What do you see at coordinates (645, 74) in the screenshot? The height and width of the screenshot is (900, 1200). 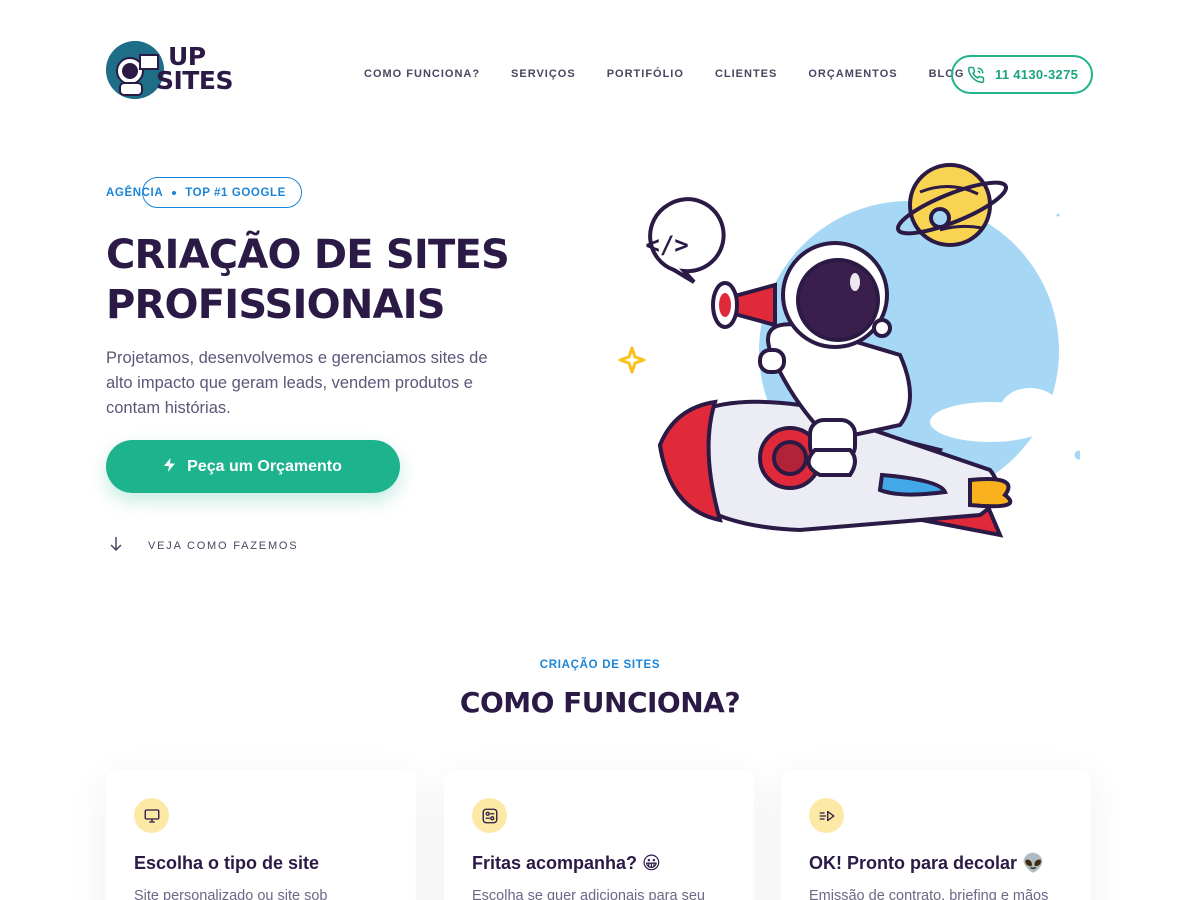 I see `nav-portifolio: PORTIFÓLIO` at bounding box center [645, 74].